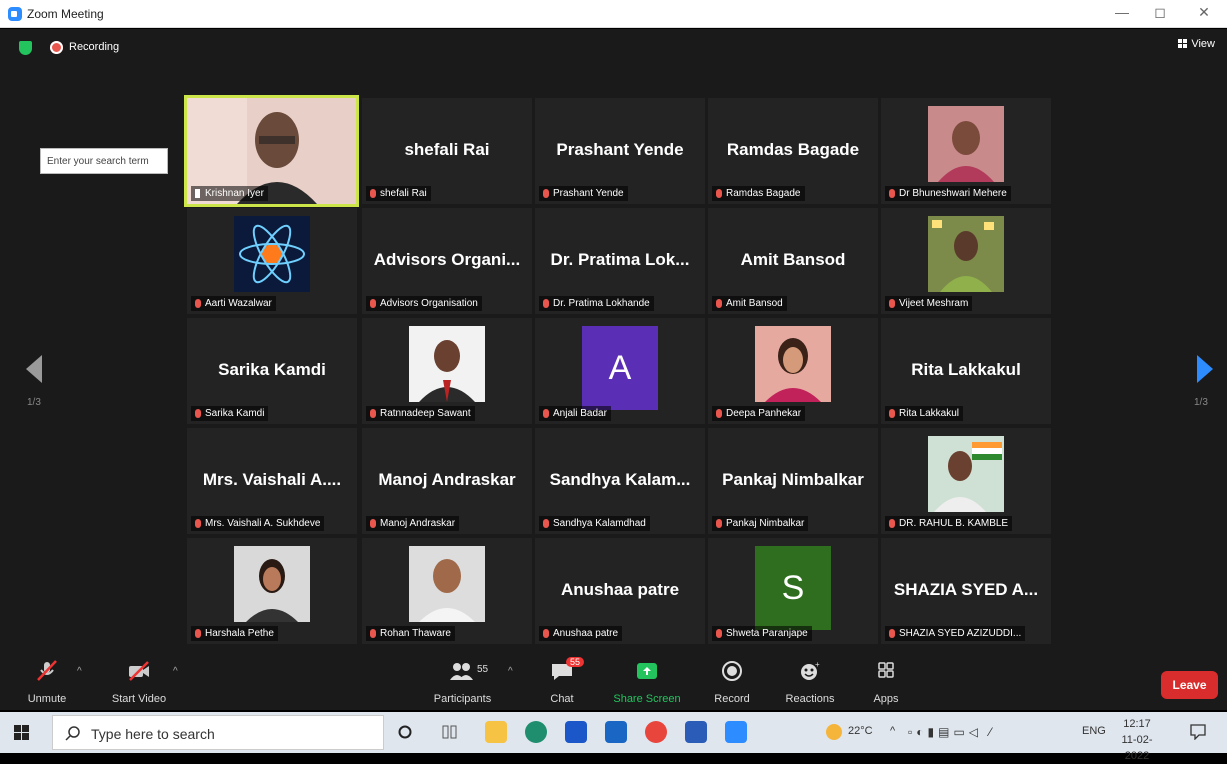  I want to click on participant-tile: Rita Lakkakul Rita Lakkakul, so click(966, 371).